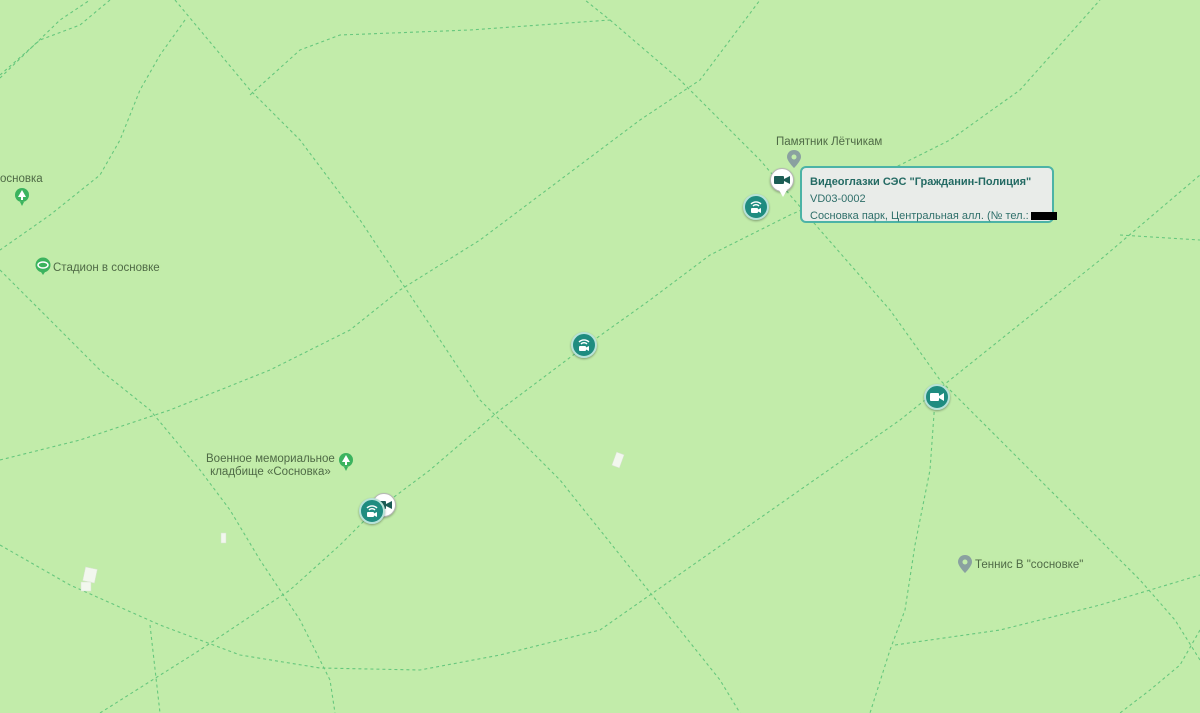 This screenshot has height=713, width=1200. What do you see at coordinates (270, 472) in the screenshot?
I see `poi-label-cemetery-line-2: кладбище «Сосновка»` at bounding box center [270, 472].